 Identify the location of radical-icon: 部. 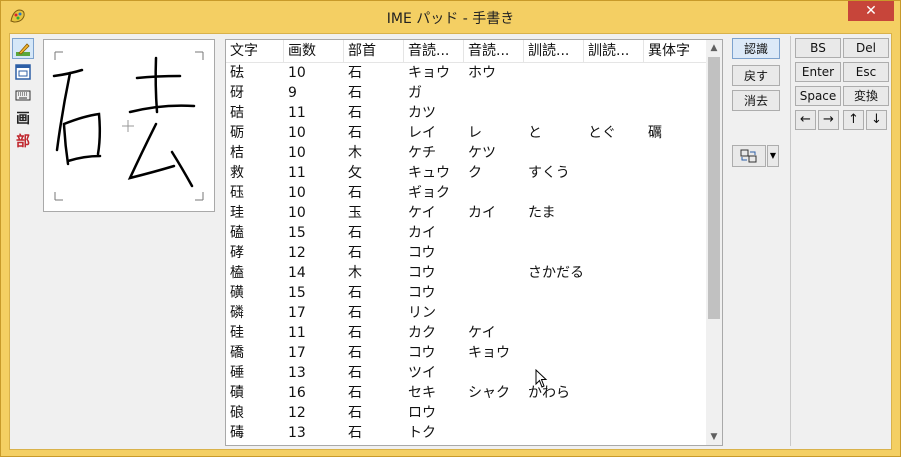
(23, 141).